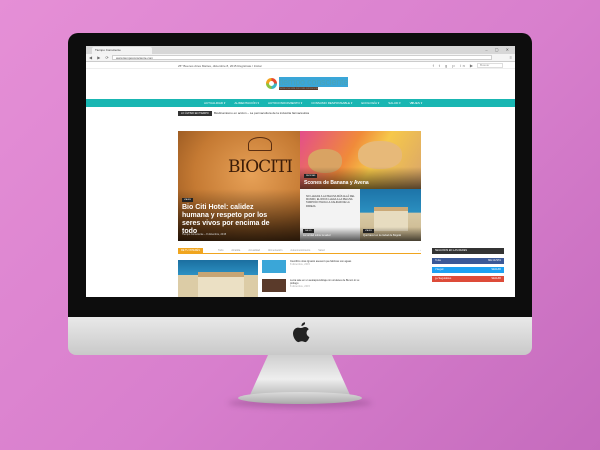  I want to click on tab-alimentacion: Alimentación, so click(275, 250).